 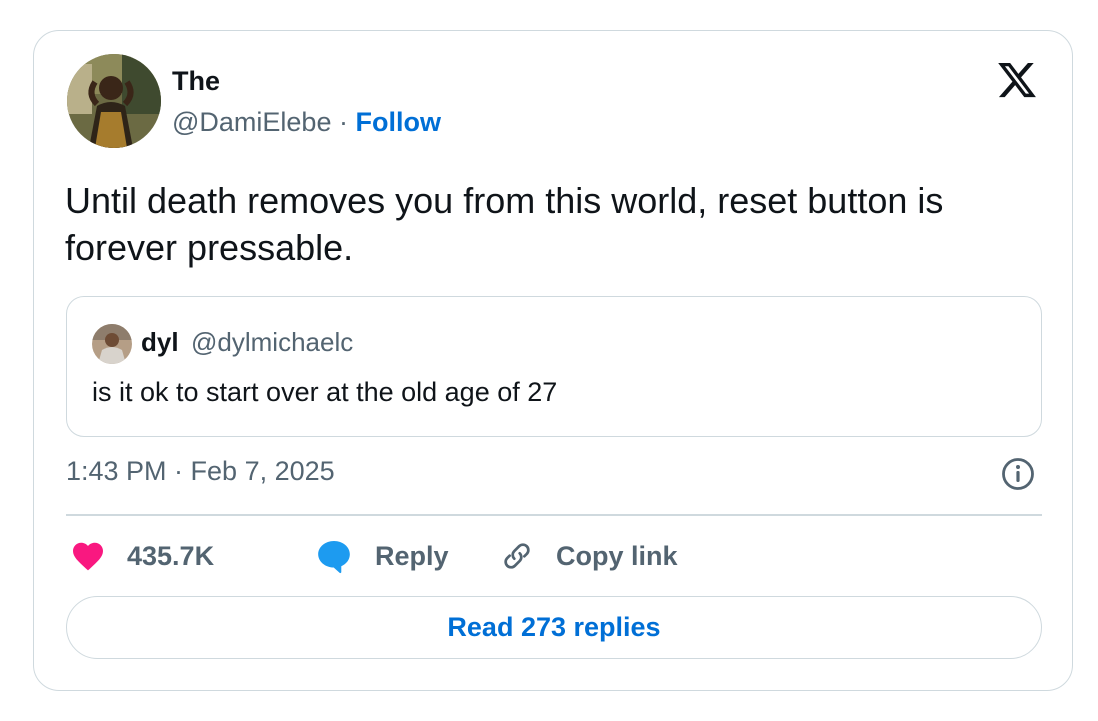 I want to click on reply-button: Reply, so click(x=381, y=556).